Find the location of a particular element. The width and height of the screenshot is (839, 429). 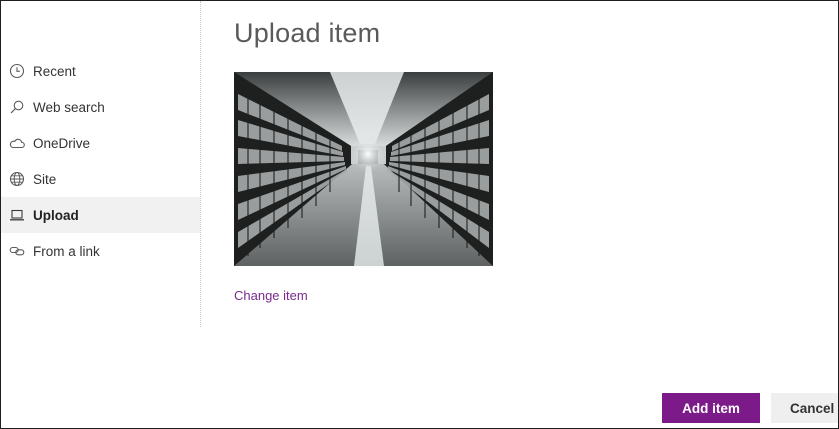

nav-item-label: Upload is located at coordinates (56, 215).